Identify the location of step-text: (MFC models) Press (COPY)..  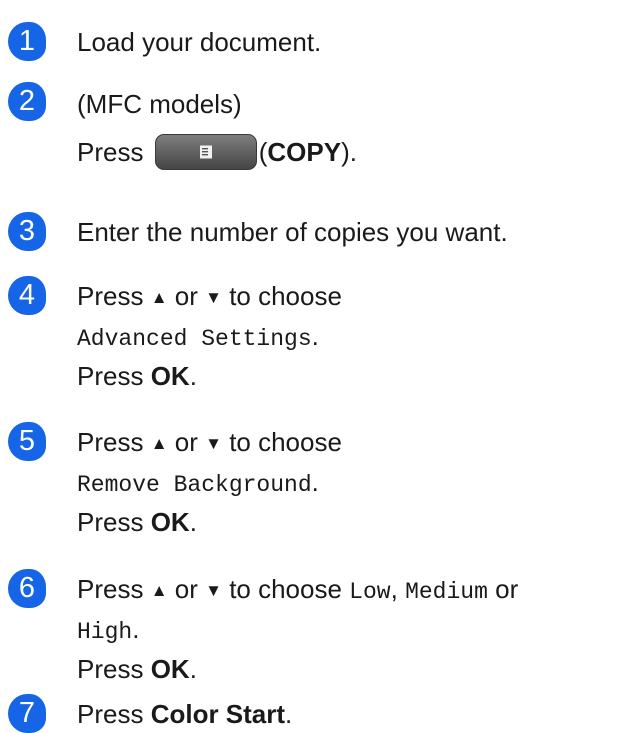
(348, 129).